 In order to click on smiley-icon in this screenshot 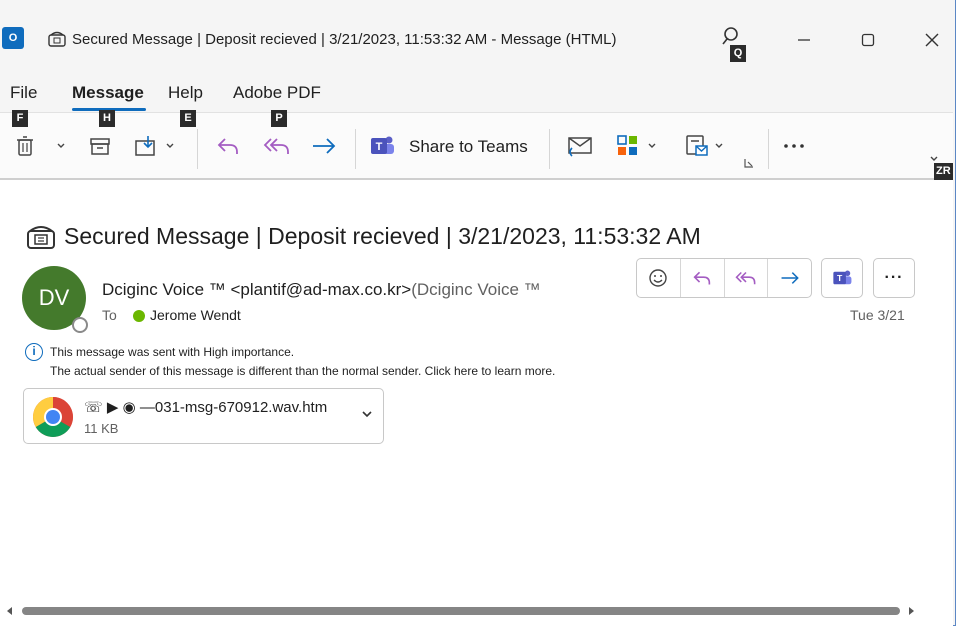, I will do `click(658, 278)`.